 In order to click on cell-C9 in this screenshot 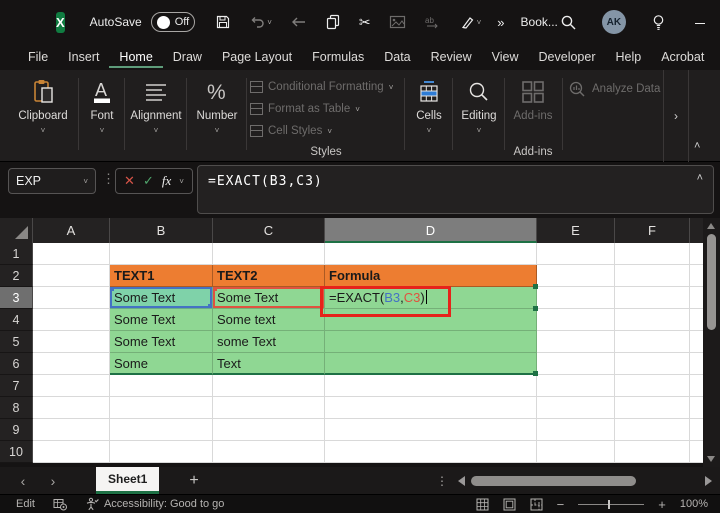, I will do `click(269, 430)`.